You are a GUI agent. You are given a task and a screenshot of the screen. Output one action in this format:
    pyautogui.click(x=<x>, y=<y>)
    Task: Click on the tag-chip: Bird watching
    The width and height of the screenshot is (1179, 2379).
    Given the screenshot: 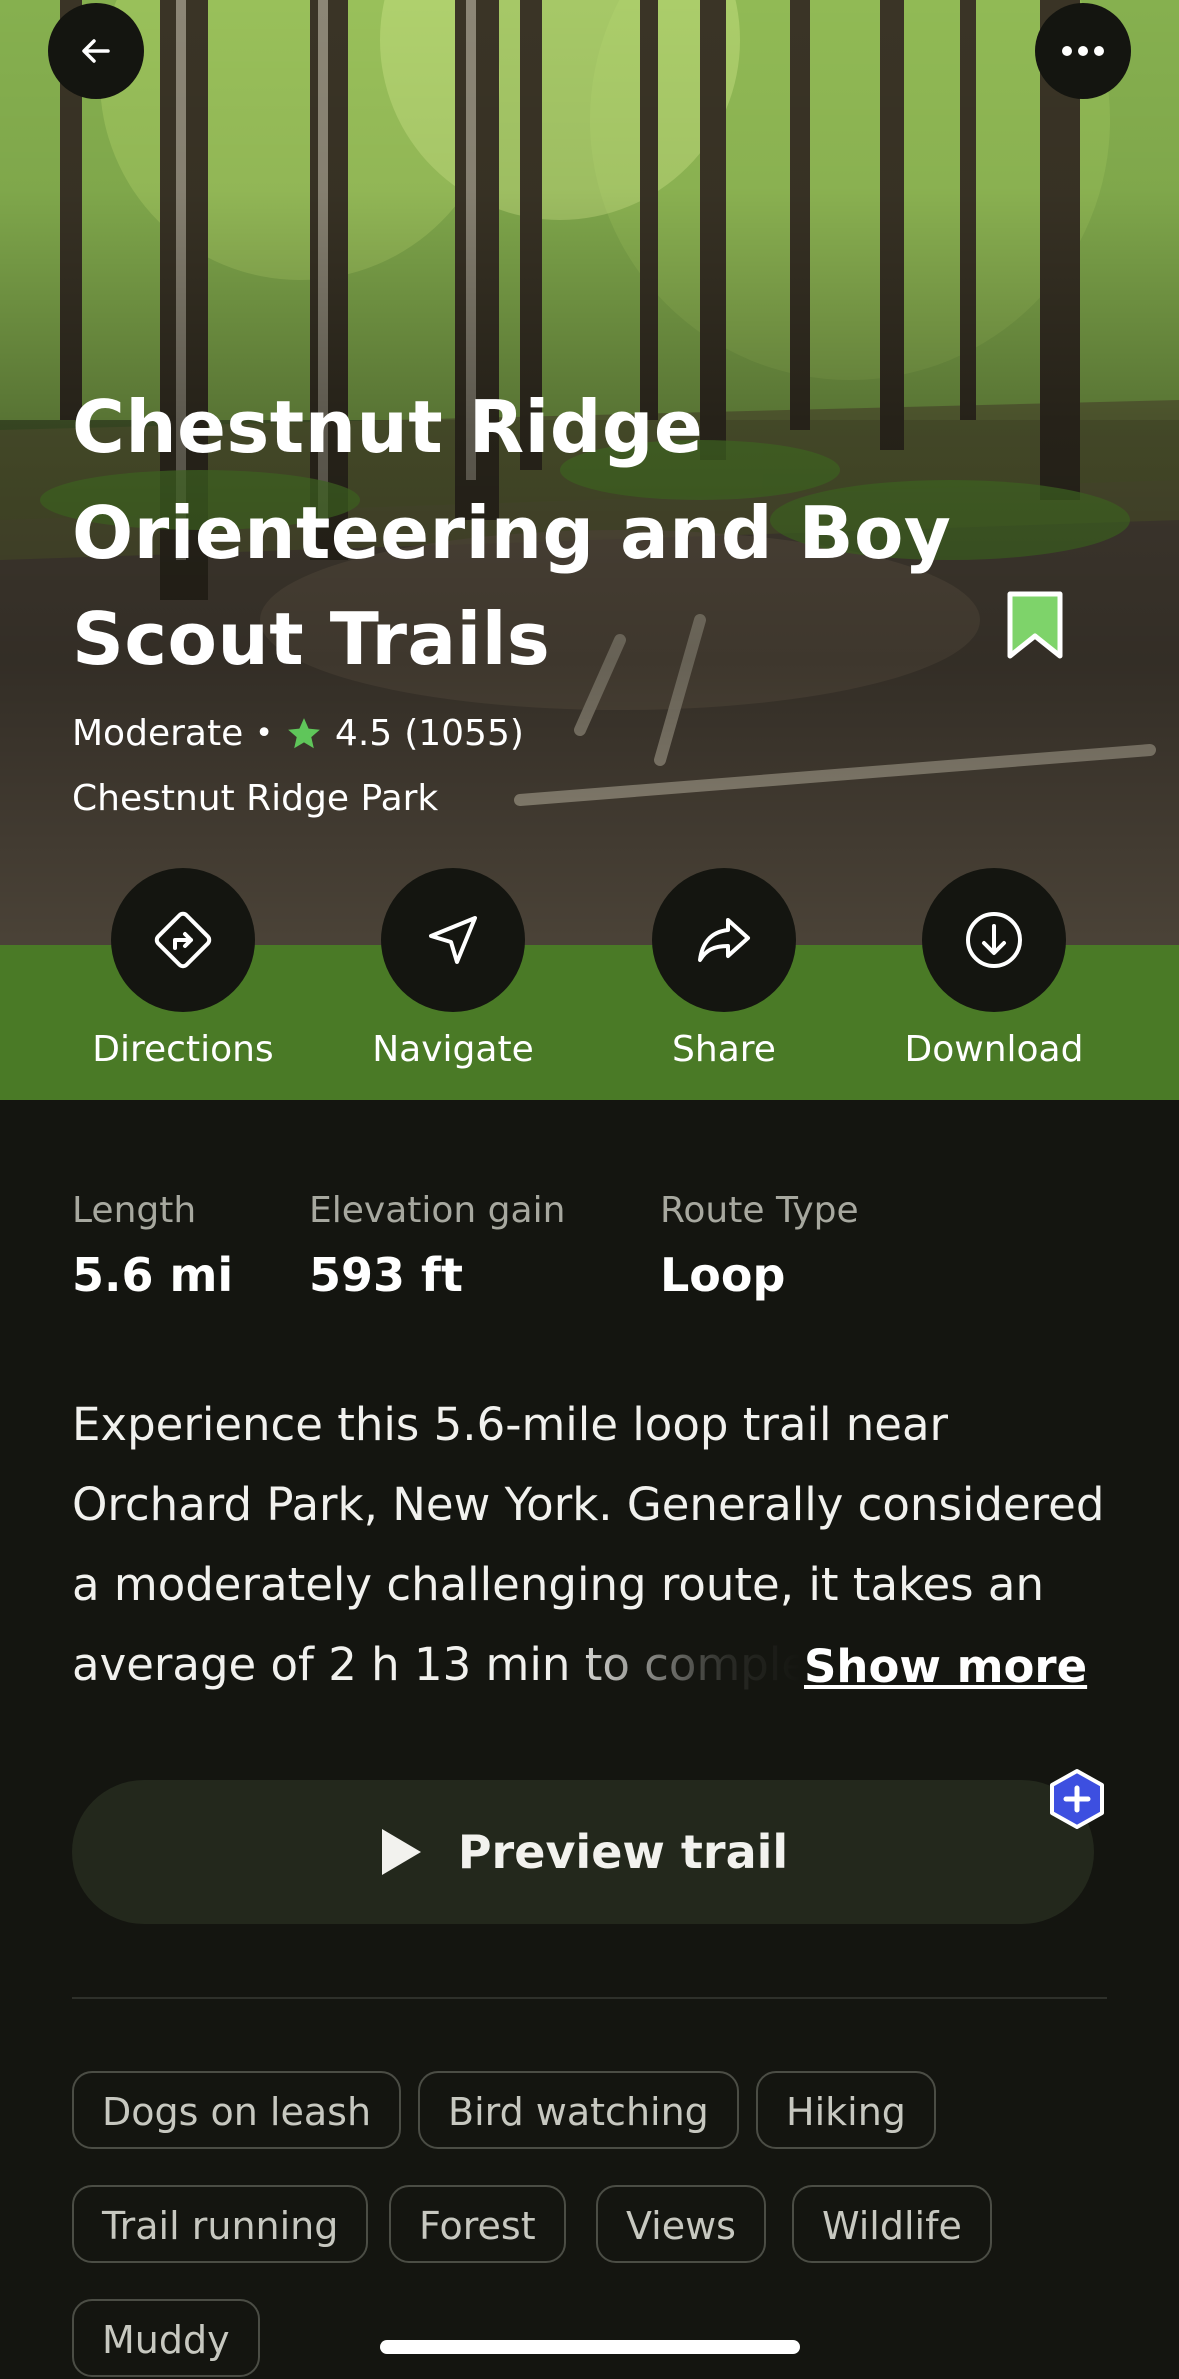 What is the action you would take?
    pyautogui.click(x=578, y=2110)
    